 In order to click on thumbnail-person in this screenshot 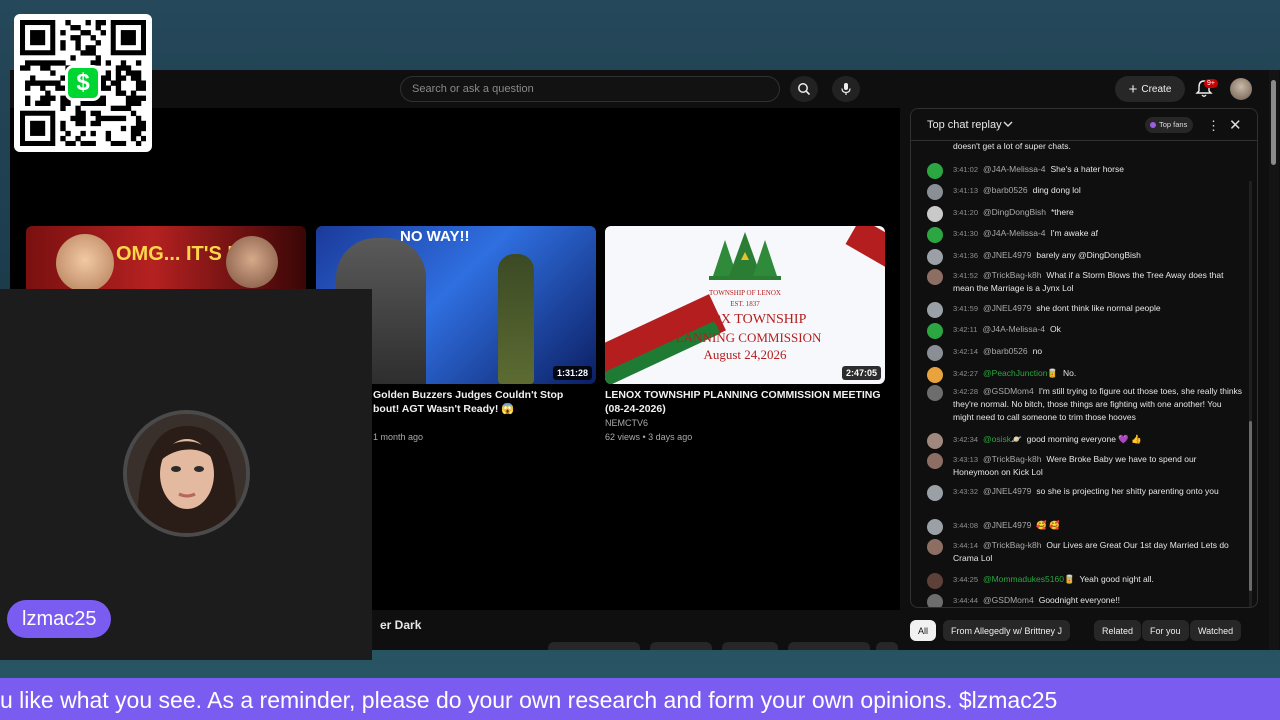, I will do `click(516, 319)`.